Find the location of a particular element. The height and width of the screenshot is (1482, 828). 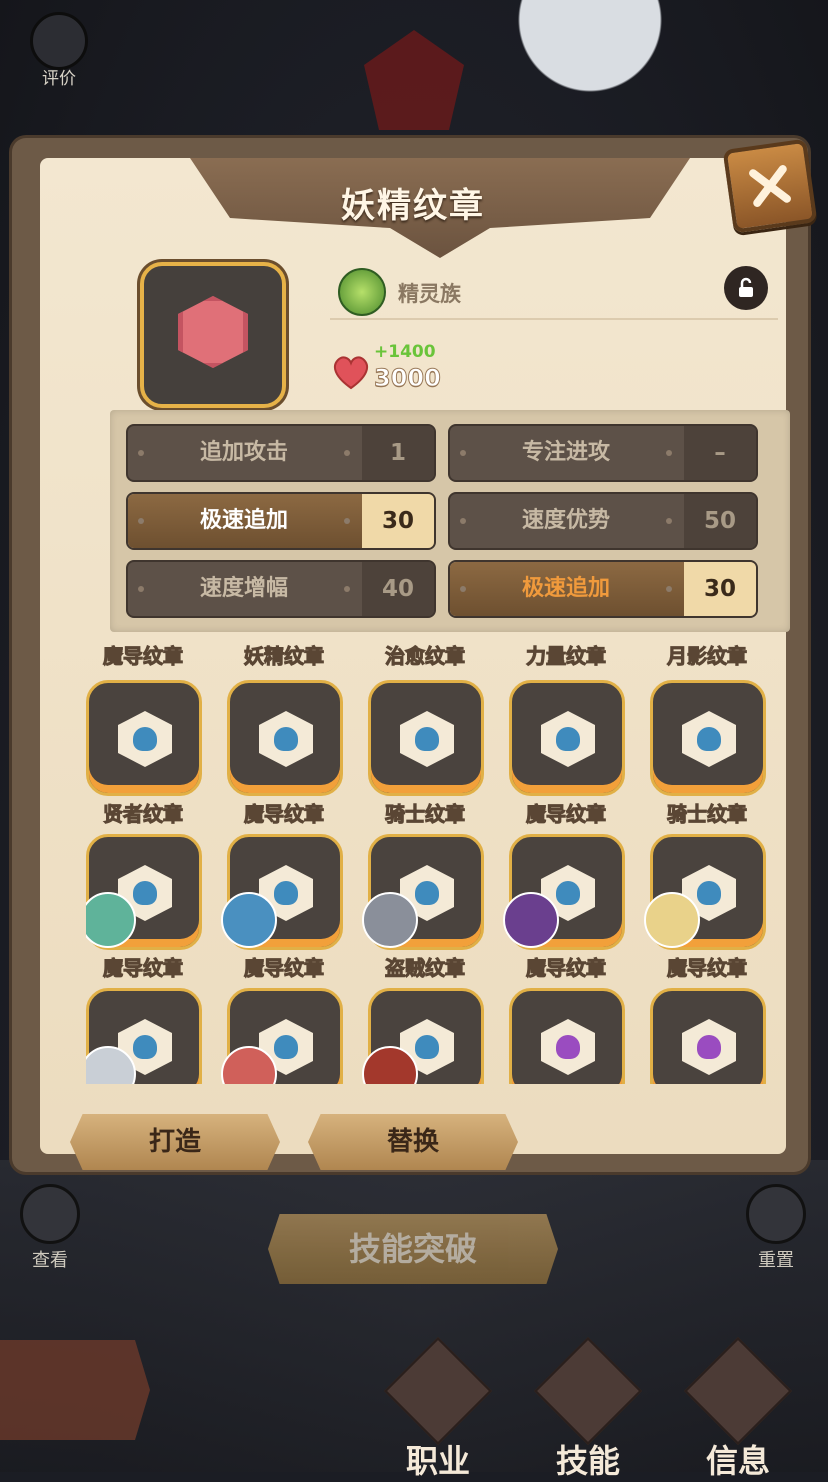

attr-value: 1 is located at coordinates (398, 453).